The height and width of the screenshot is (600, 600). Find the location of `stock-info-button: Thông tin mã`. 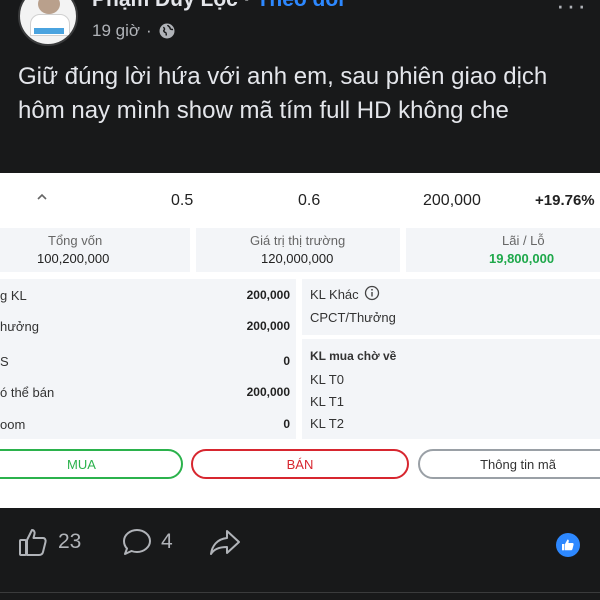

stock-info-button: Thông tin mã is located at coordinates (509, 464).